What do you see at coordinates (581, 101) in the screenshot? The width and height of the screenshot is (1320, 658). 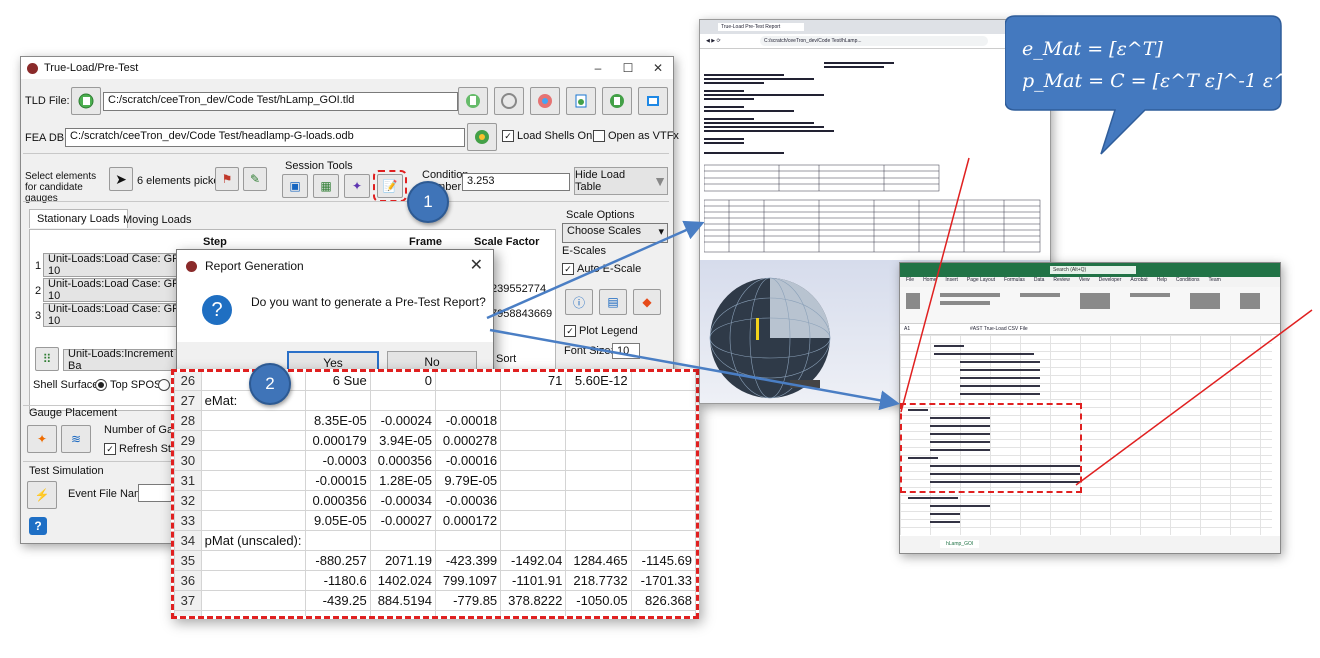 I see `tld-save-button` at bounding box center [581, 101].